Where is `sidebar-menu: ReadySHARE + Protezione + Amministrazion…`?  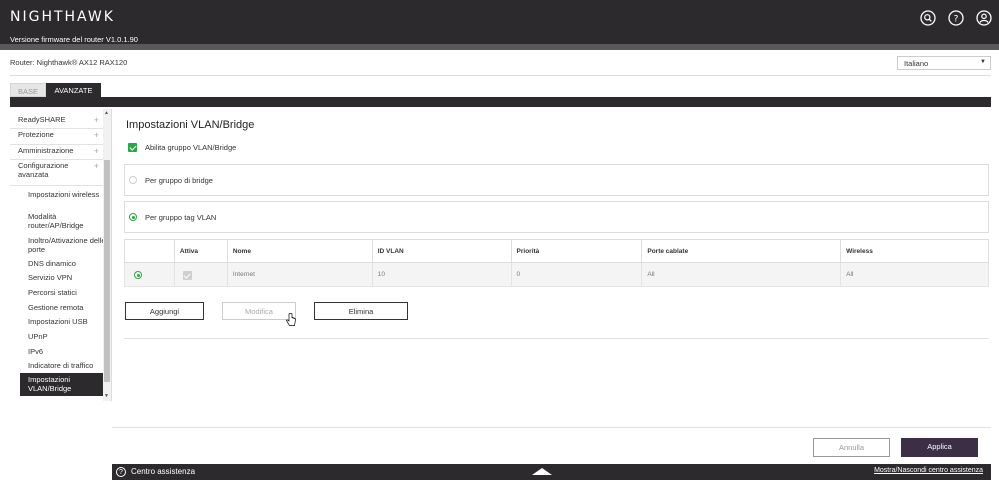 sidebar-menu: ReadySHARE + Protezione + Amministrazion… is located at coordinates (61, 255).